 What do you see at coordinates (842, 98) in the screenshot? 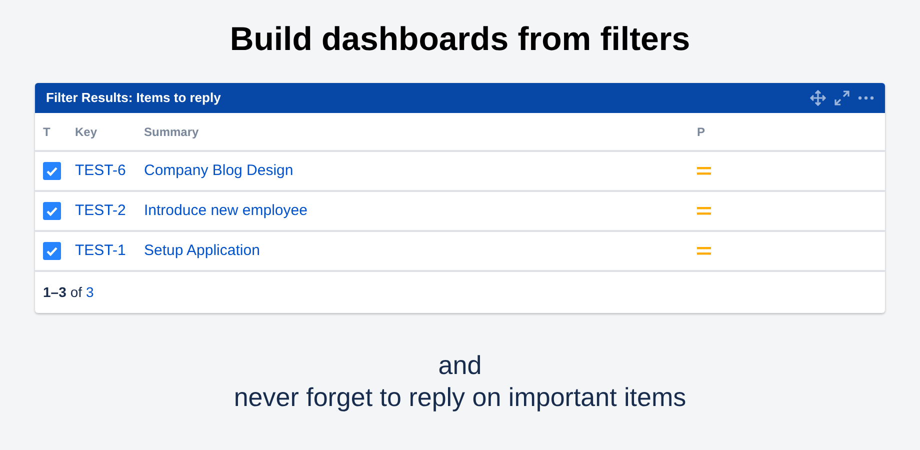
I see `expand-icon` at bounding box center [842, 98].